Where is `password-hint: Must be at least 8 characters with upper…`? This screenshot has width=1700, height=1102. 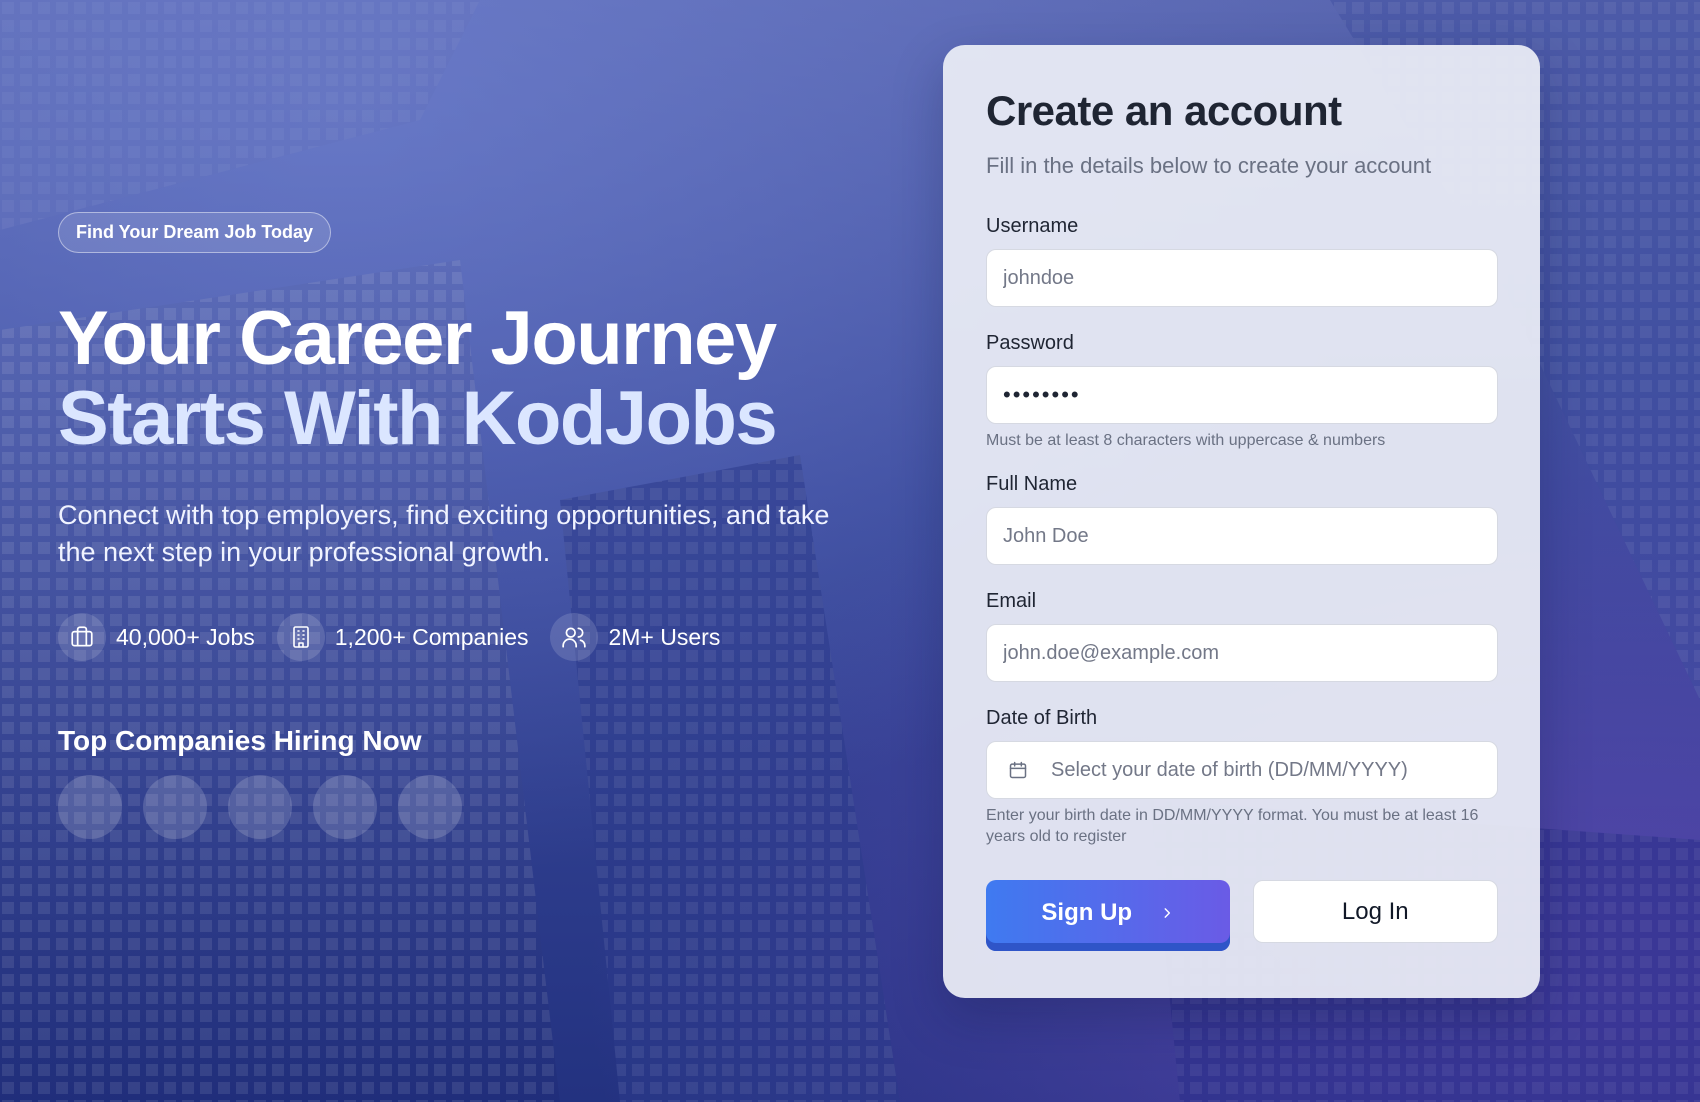 password-hint: Must be at least 8 characters with upper… is located at coordinates (1186, 440).